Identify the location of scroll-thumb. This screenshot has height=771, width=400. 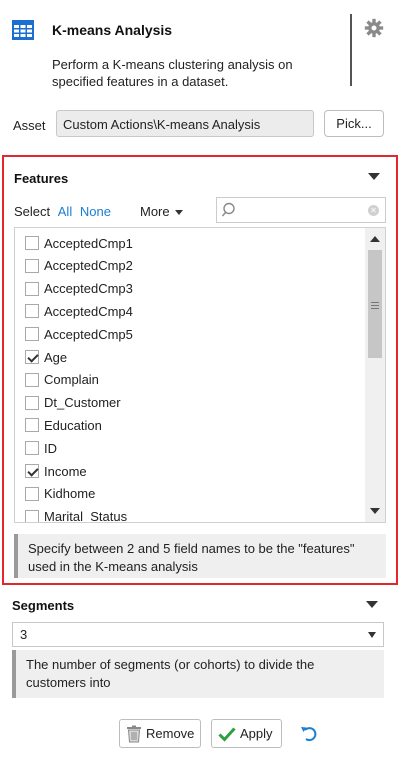
(375, 304).